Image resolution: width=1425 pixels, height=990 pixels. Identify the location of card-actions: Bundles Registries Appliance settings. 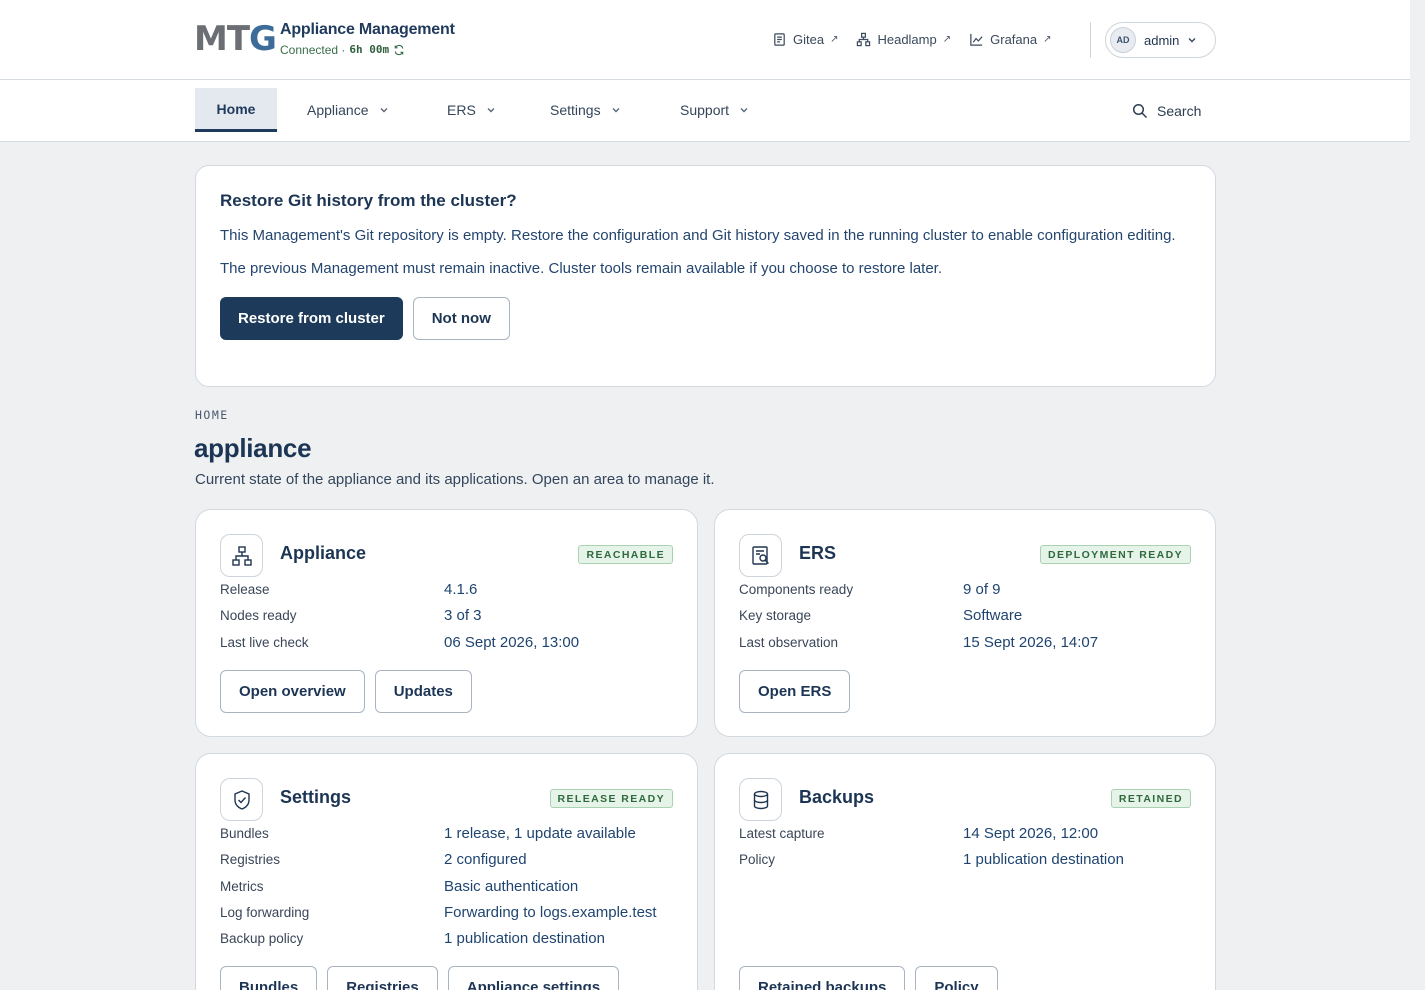
(420, 978).